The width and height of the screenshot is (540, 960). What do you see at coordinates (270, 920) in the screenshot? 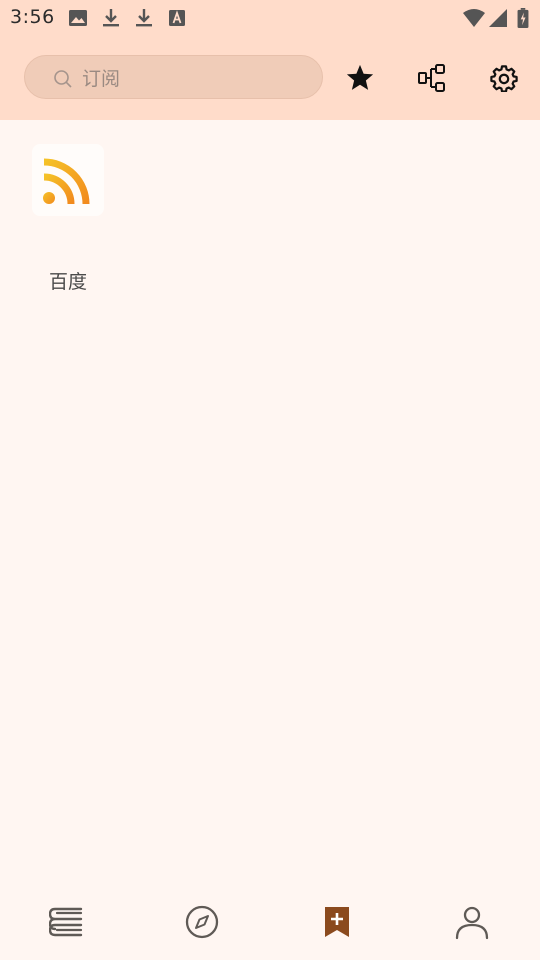
I see `bottom-navigation` at bounding box center [270, 920].